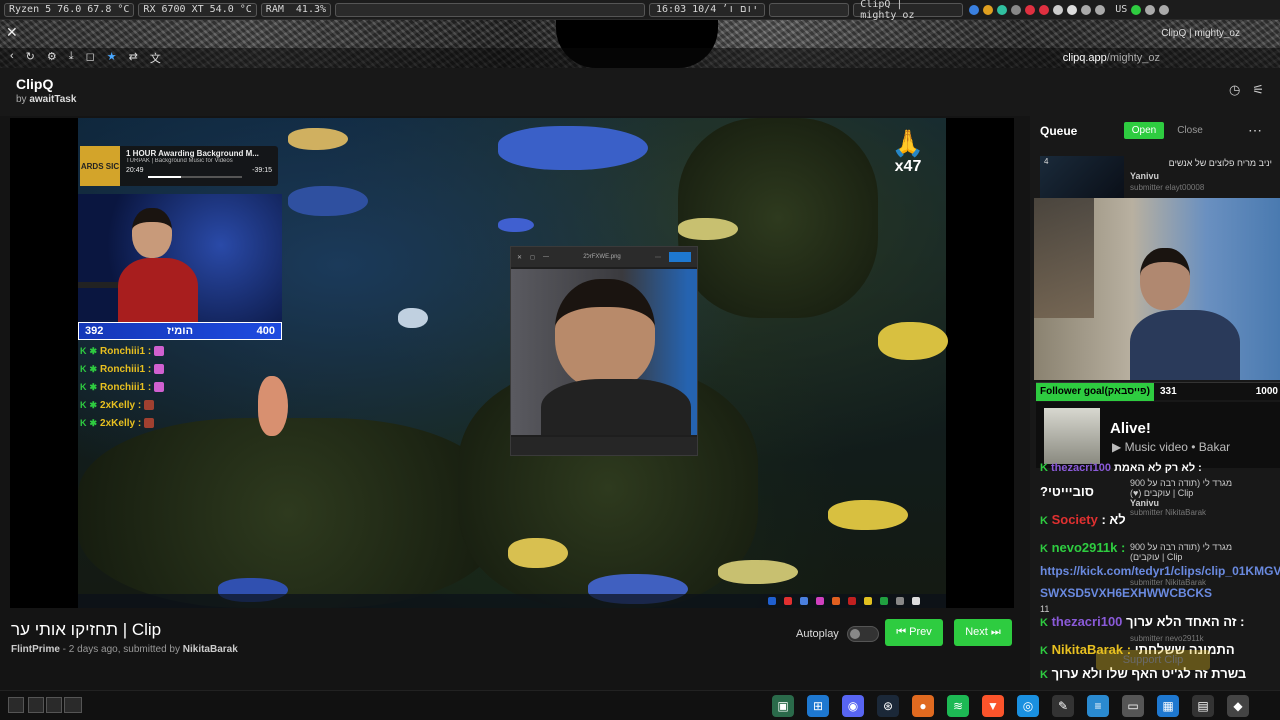 Image resolution: width=1280 pixels, height=720 pixels. Describe the element at coordinates (35, 649) in the screenshot. I see `clip-channel: FlintPrime` at that location.